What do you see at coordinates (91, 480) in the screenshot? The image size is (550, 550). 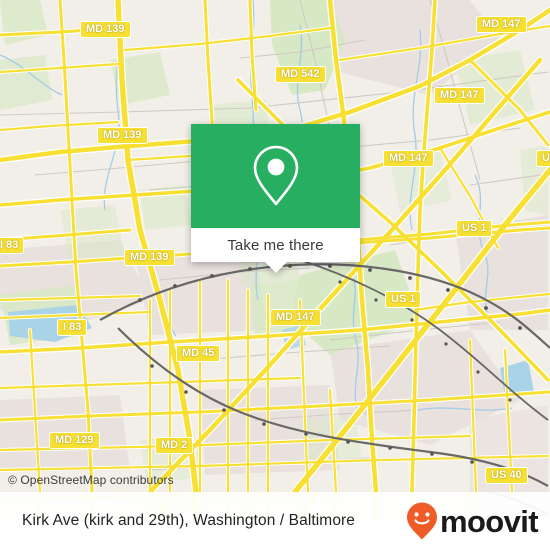 I see `osm-attribution: © OpenStreetMap contributors` at bounding box center [91, 480].